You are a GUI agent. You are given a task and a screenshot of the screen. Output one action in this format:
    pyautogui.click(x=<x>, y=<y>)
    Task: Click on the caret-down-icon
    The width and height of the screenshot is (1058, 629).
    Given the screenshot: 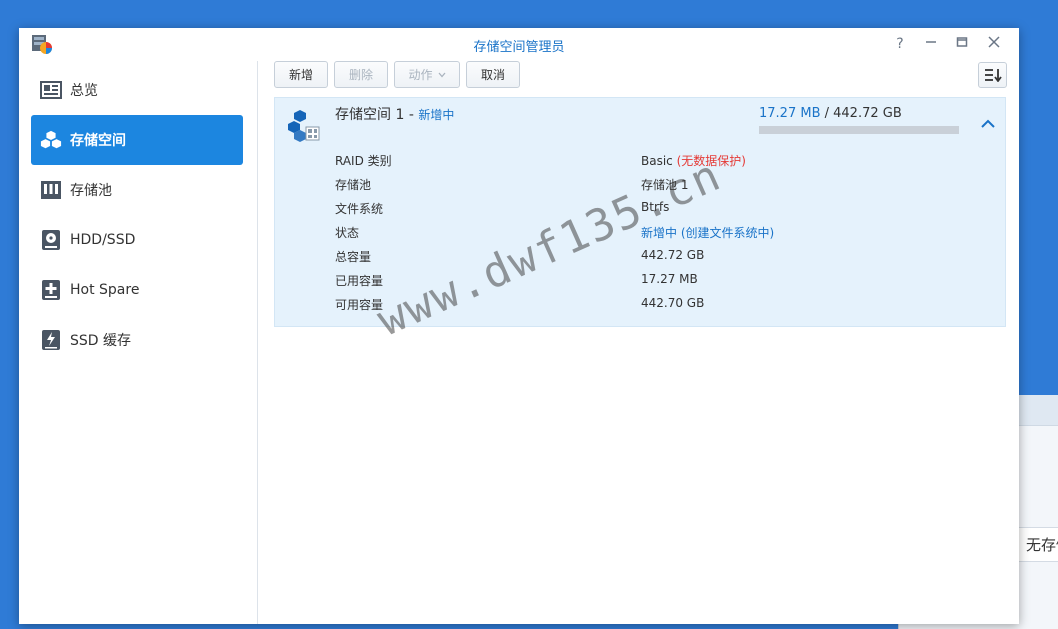 What is the action you would take?
    pyautogui.click(x=441, y=74)
    